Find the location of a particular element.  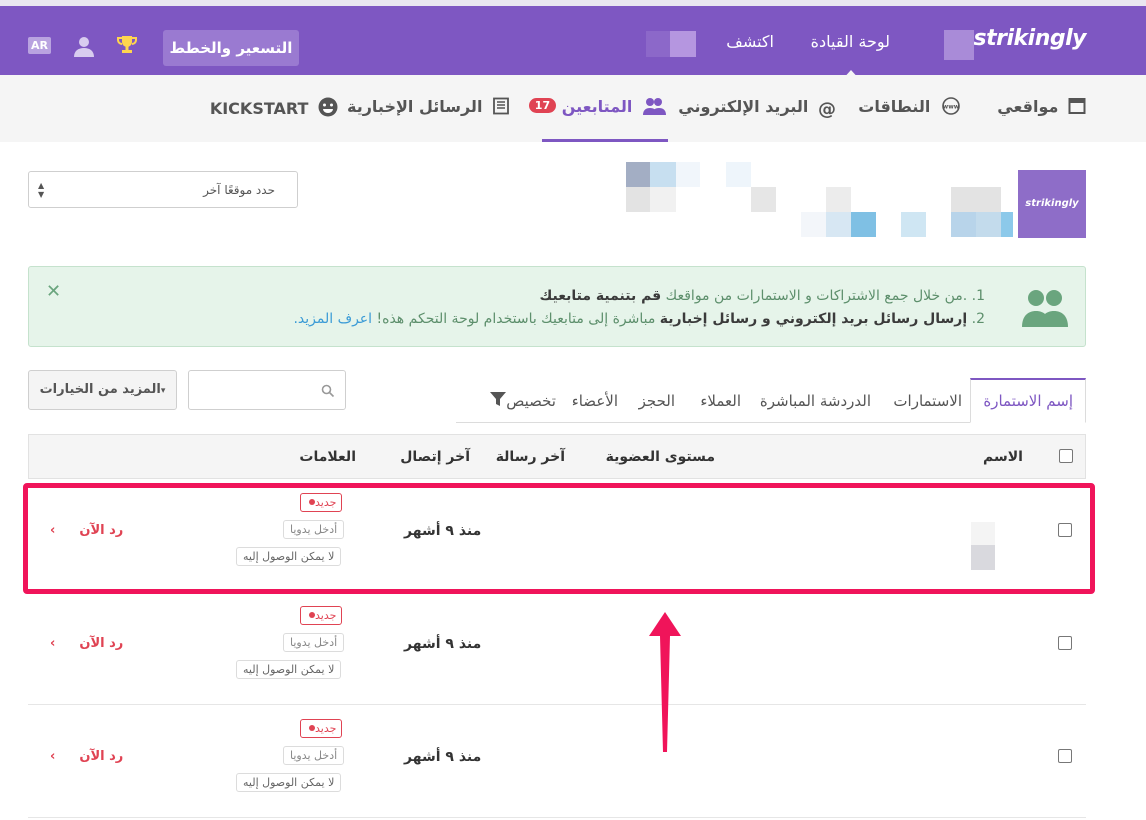

tab-customize-label: تخصيص is located at coordinates (531, 401).